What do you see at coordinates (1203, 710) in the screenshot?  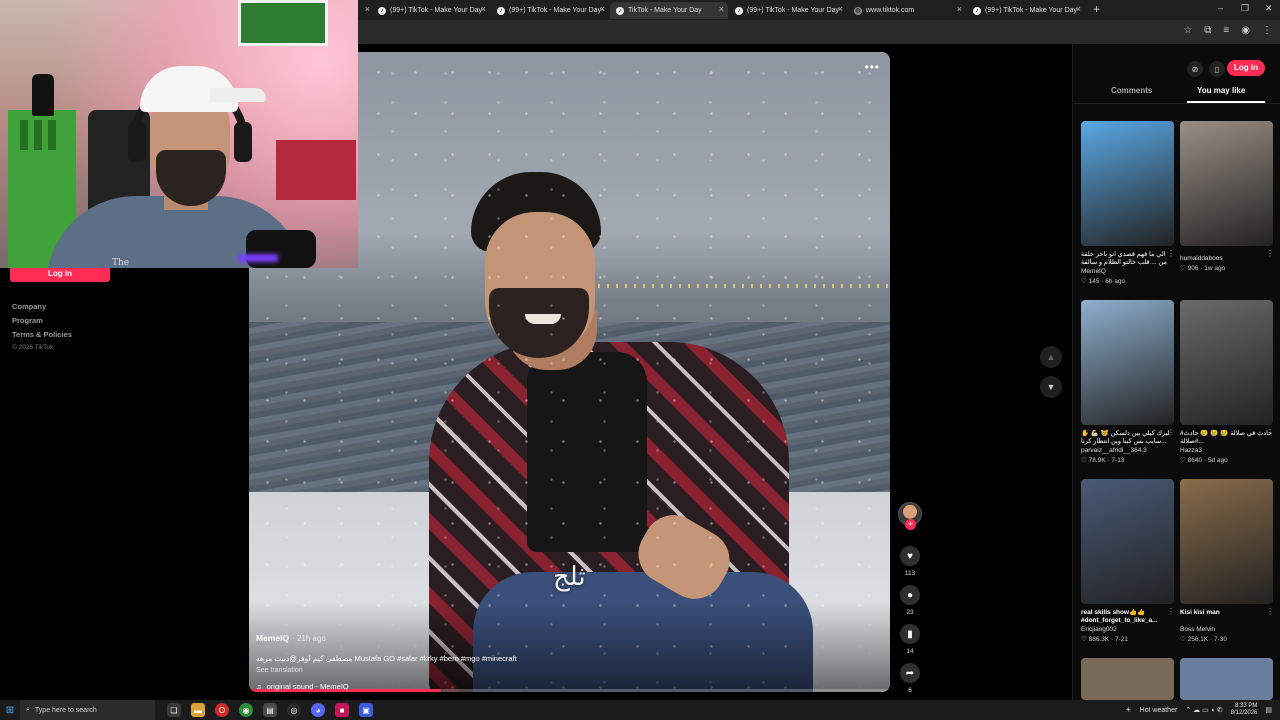 I see `tray-icons: ⌃ ☁ ▭ ◖ ✆` at bounding box center [1203, 710].